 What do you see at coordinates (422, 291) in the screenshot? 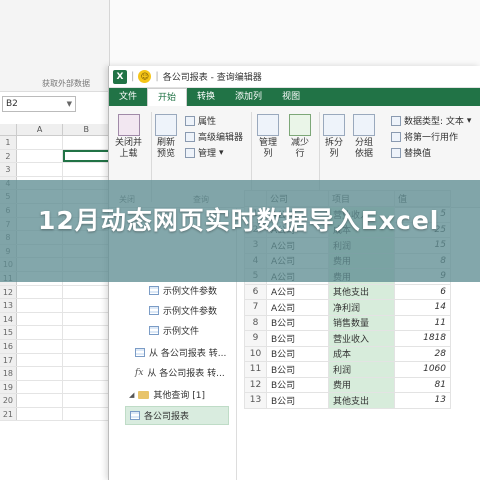
I see `value-cell: 6` at bounding box center [422, 291].